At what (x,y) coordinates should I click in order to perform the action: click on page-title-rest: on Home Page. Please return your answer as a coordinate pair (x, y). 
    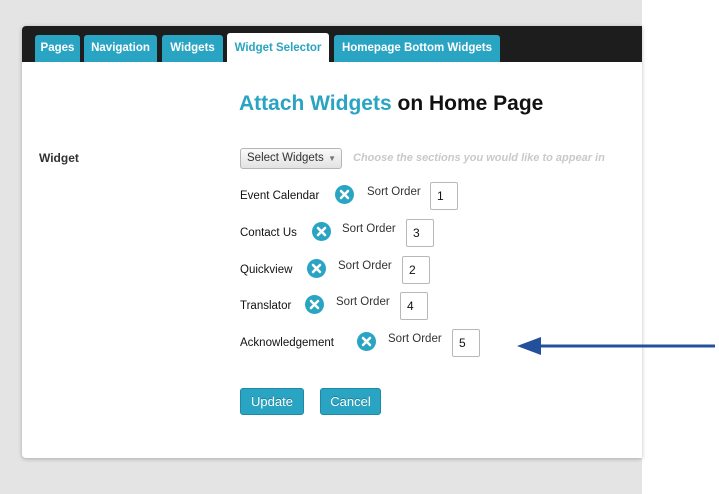
    Looking at the image, I should click on (467, 103).